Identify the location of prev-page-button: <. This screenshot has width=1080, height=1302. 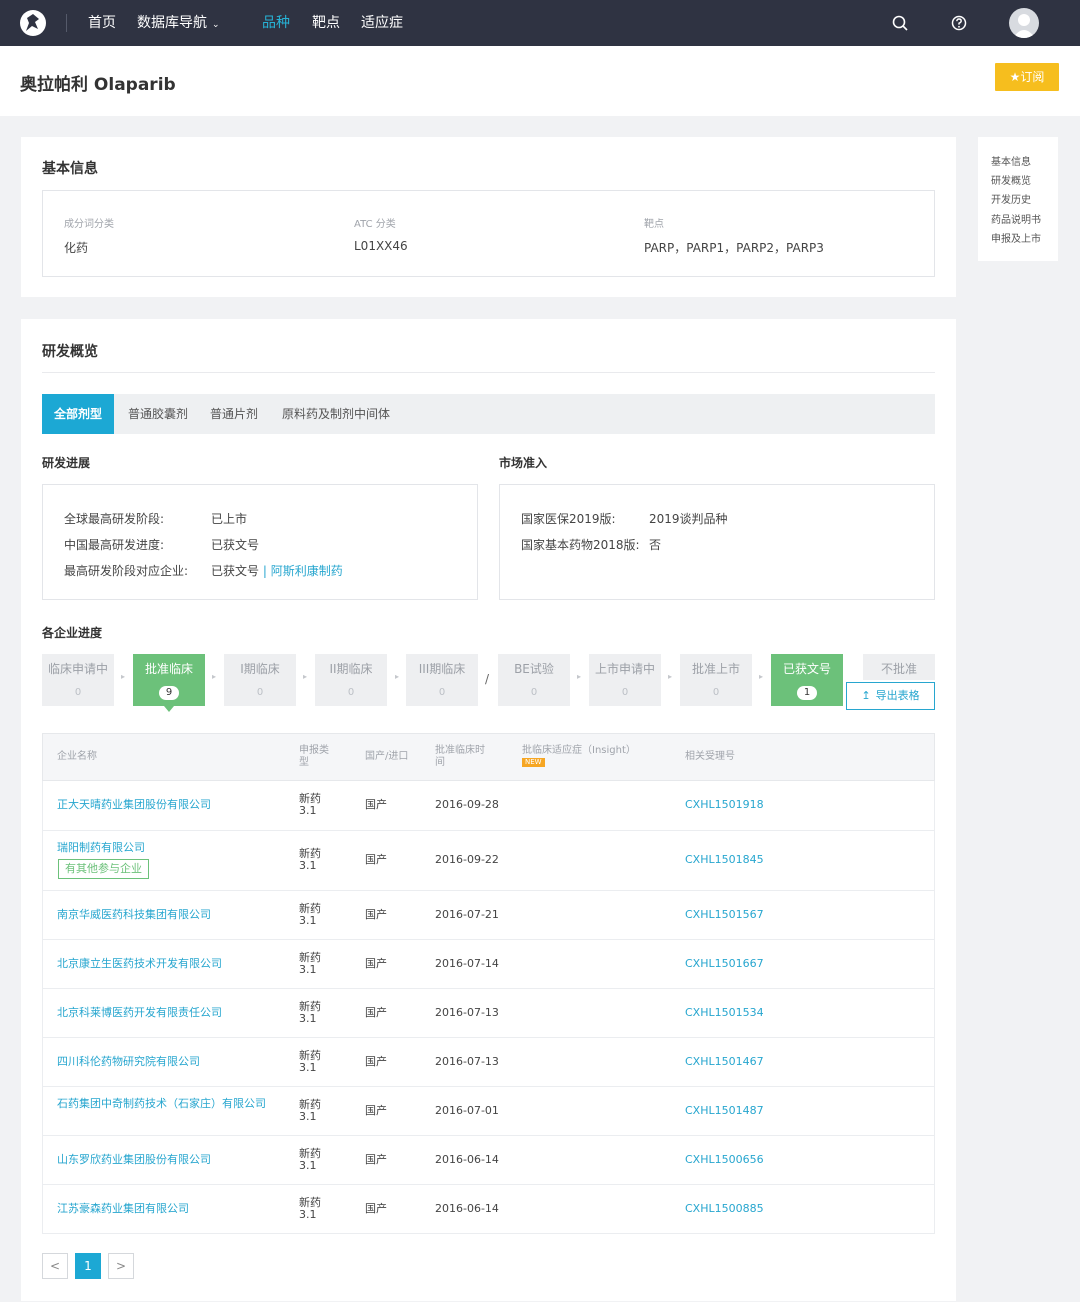
(55, 1266).